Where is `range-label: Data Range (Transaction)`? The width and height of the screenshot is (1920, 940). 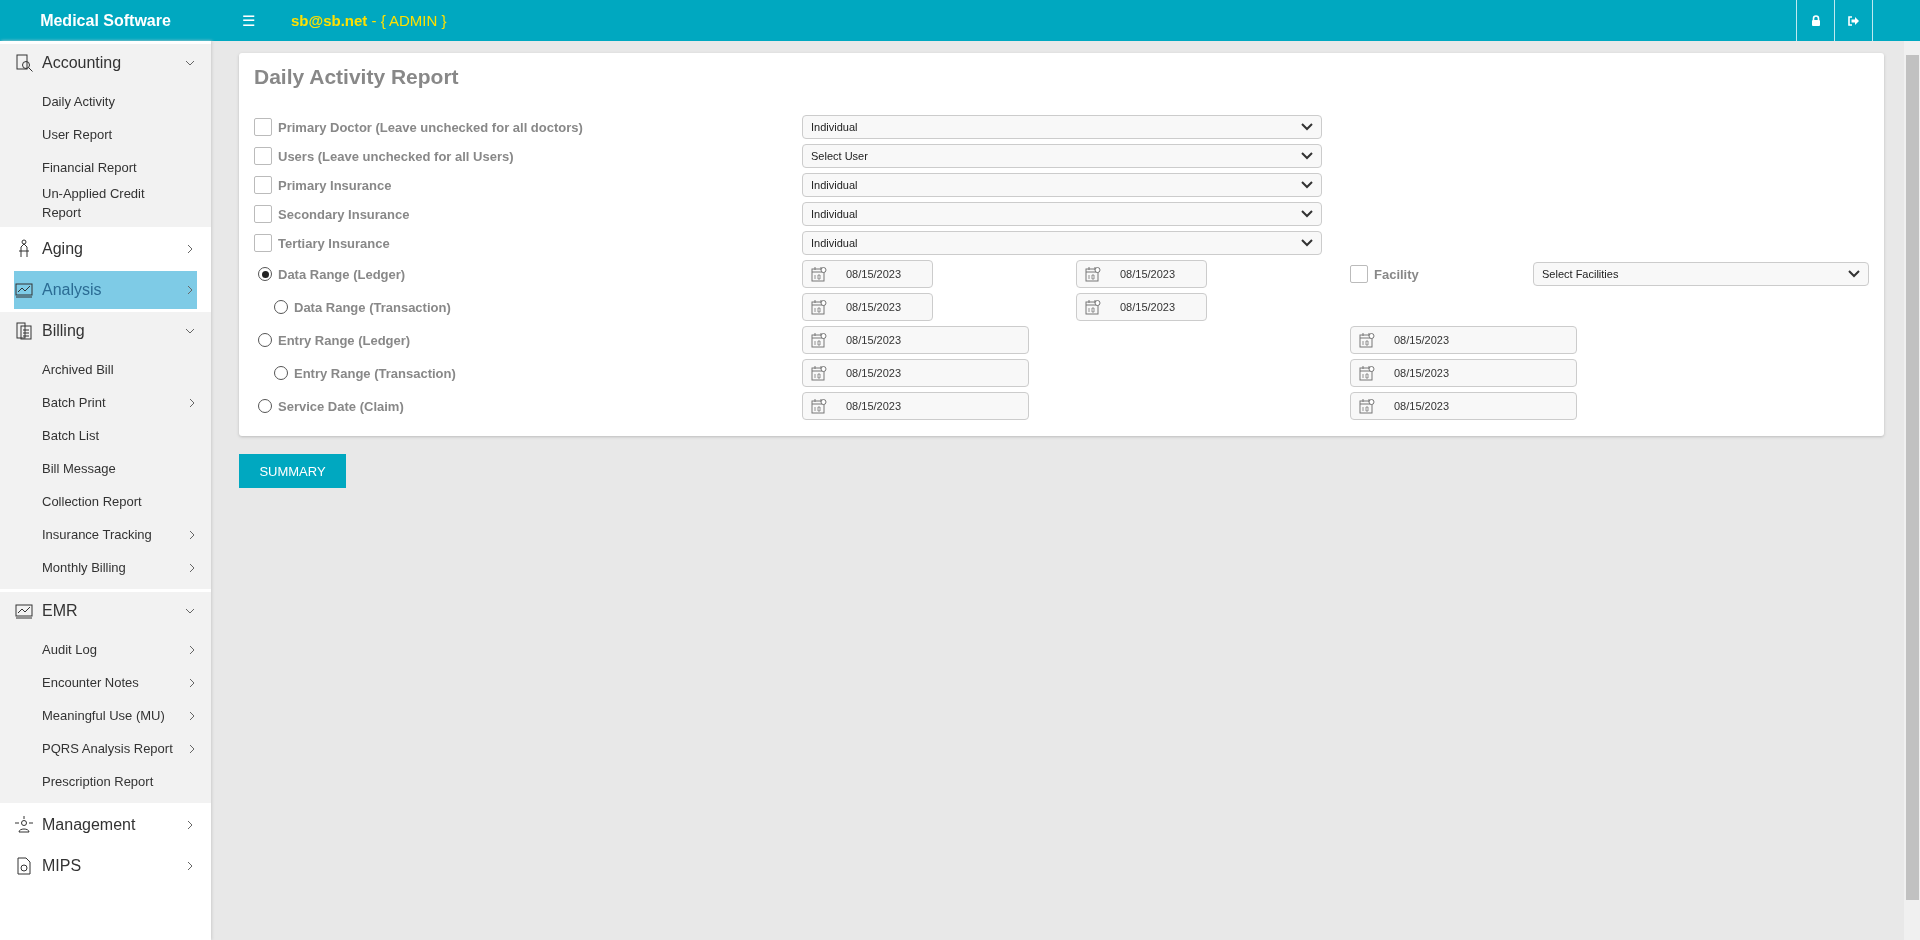 range-label: Data Range (Transaction) is located at coordinates (372, 307).